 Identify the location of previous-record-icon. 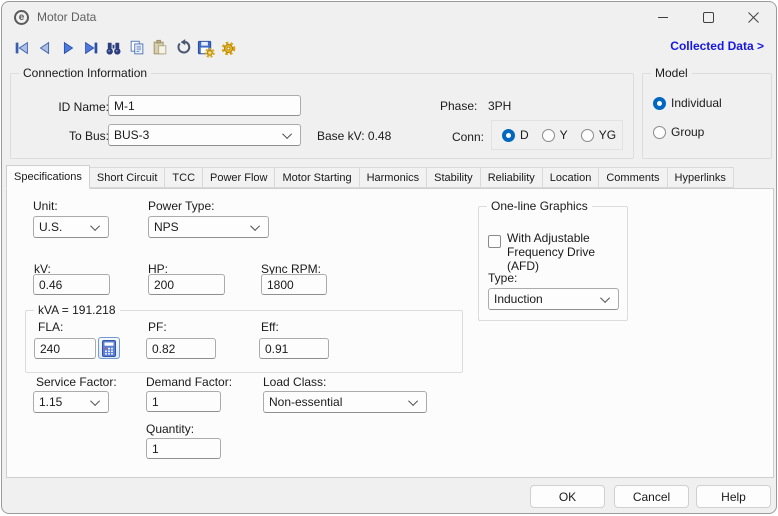
(44, 48).